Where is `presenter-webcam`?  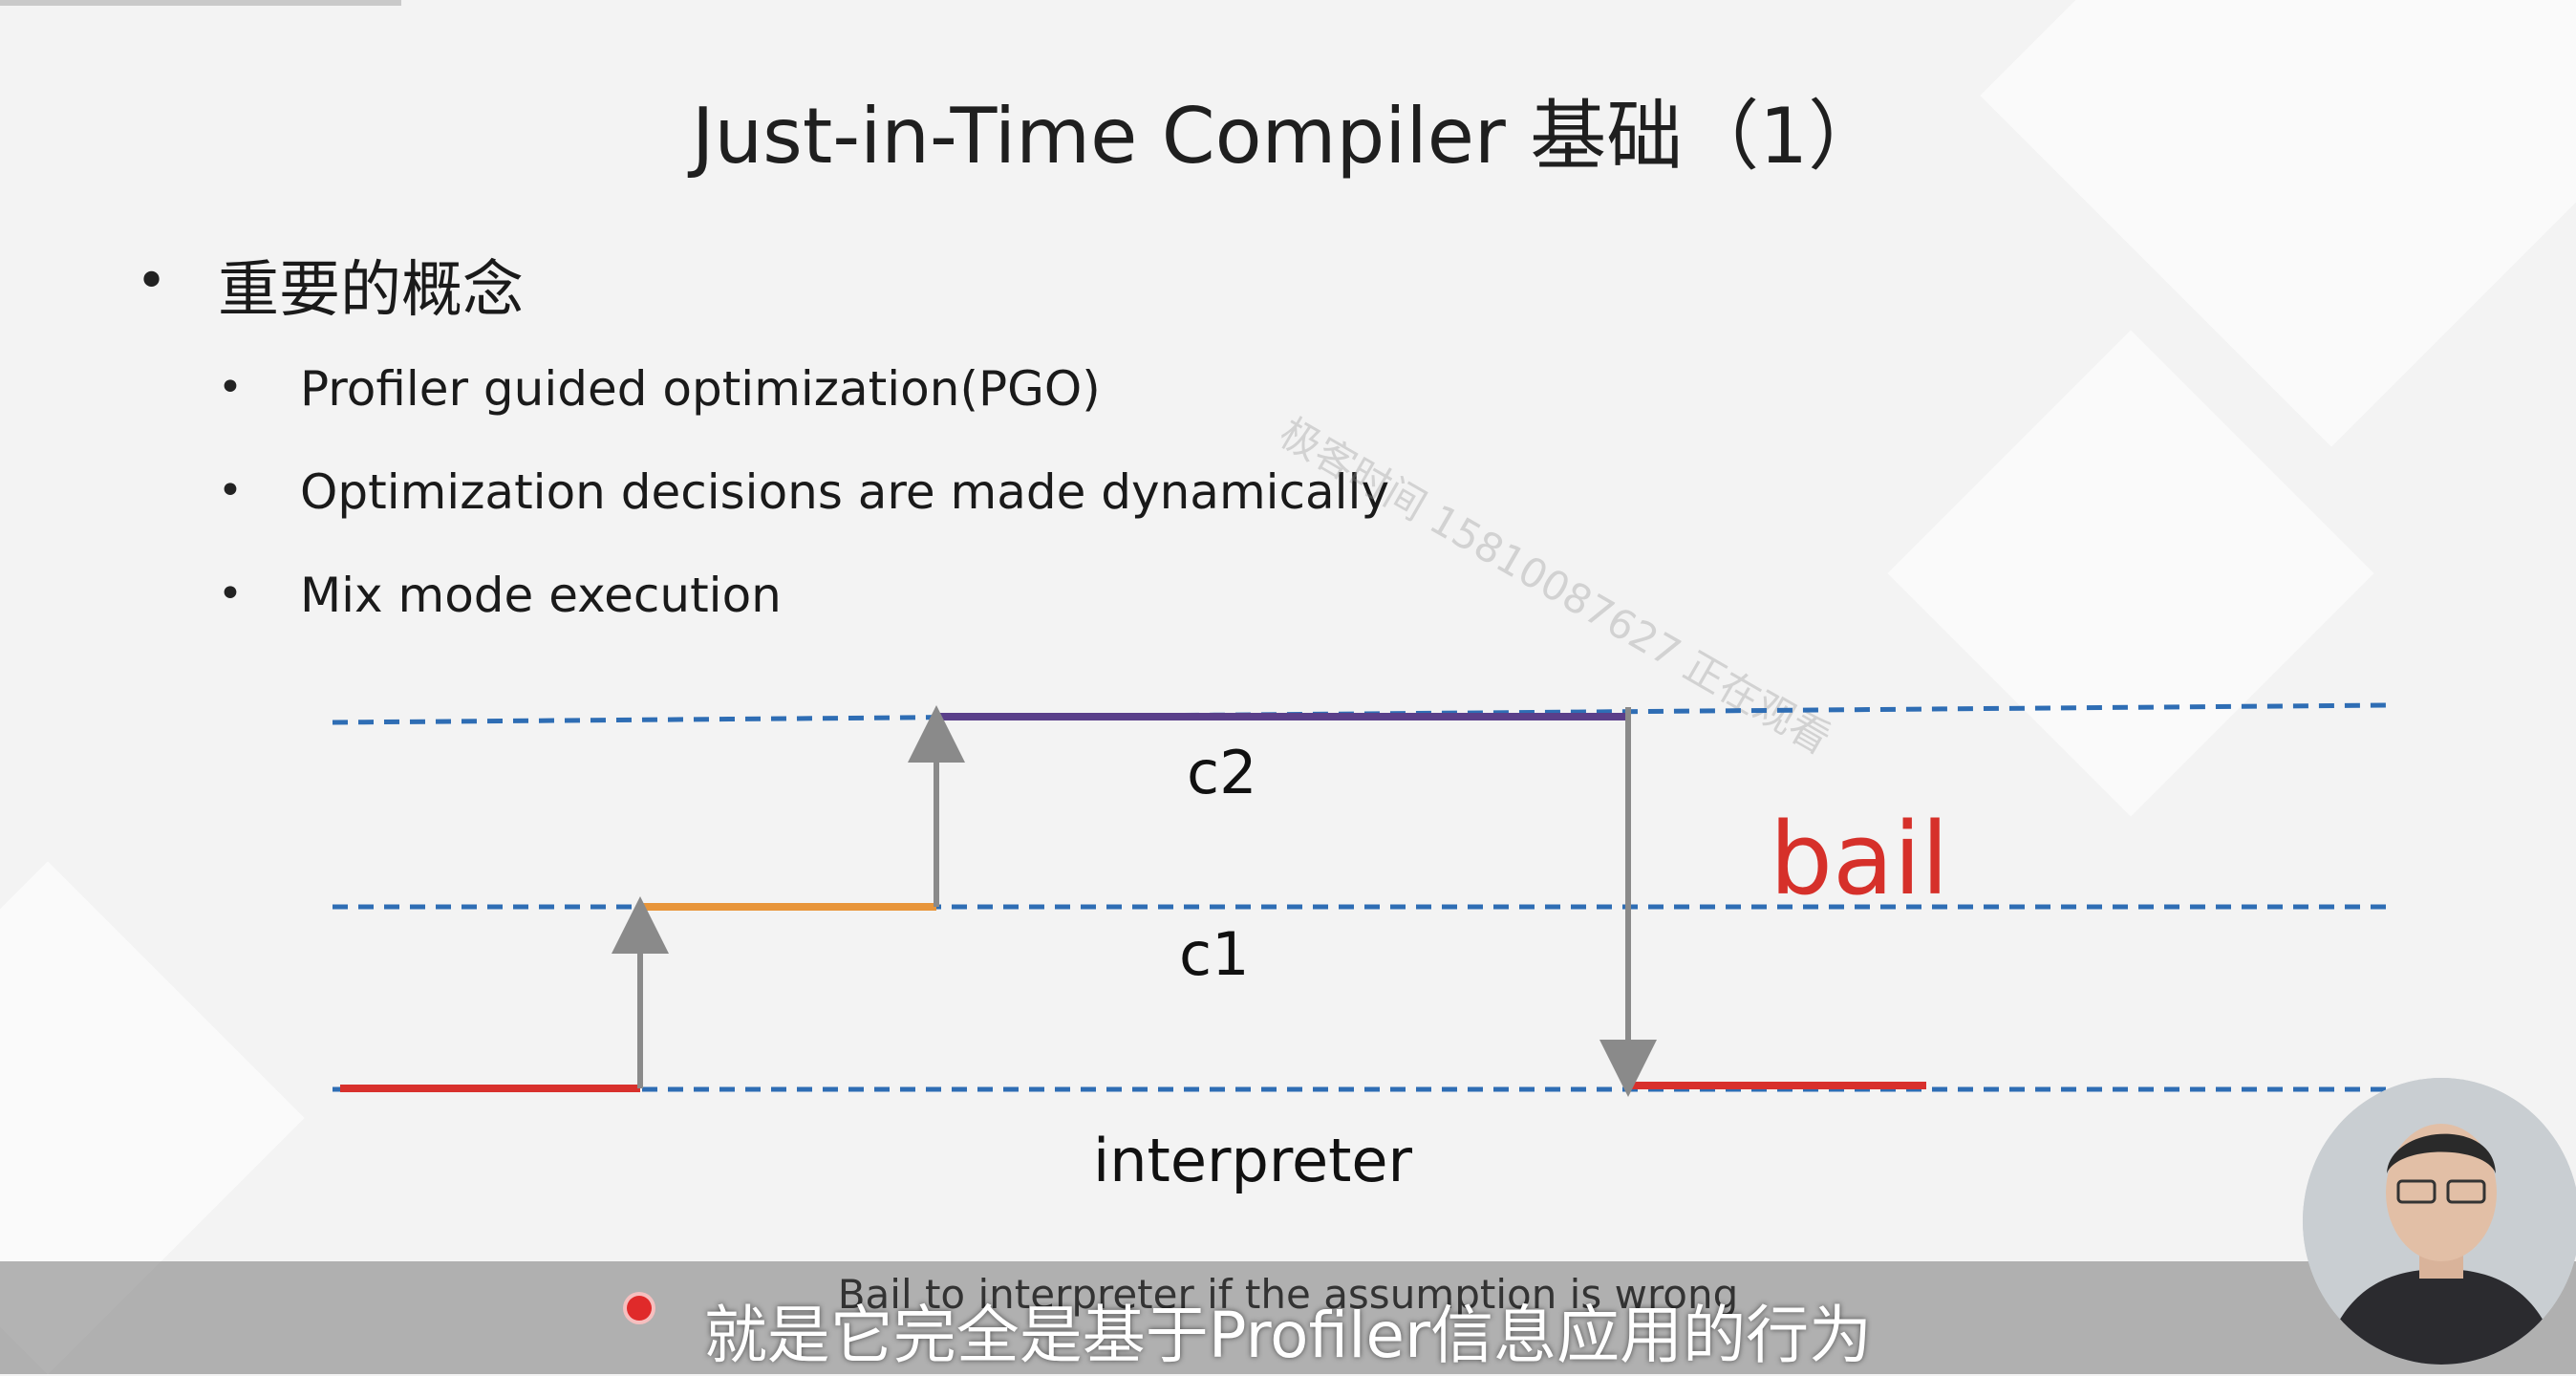 presenter-webcam is located at coordinates (2439, 1221).